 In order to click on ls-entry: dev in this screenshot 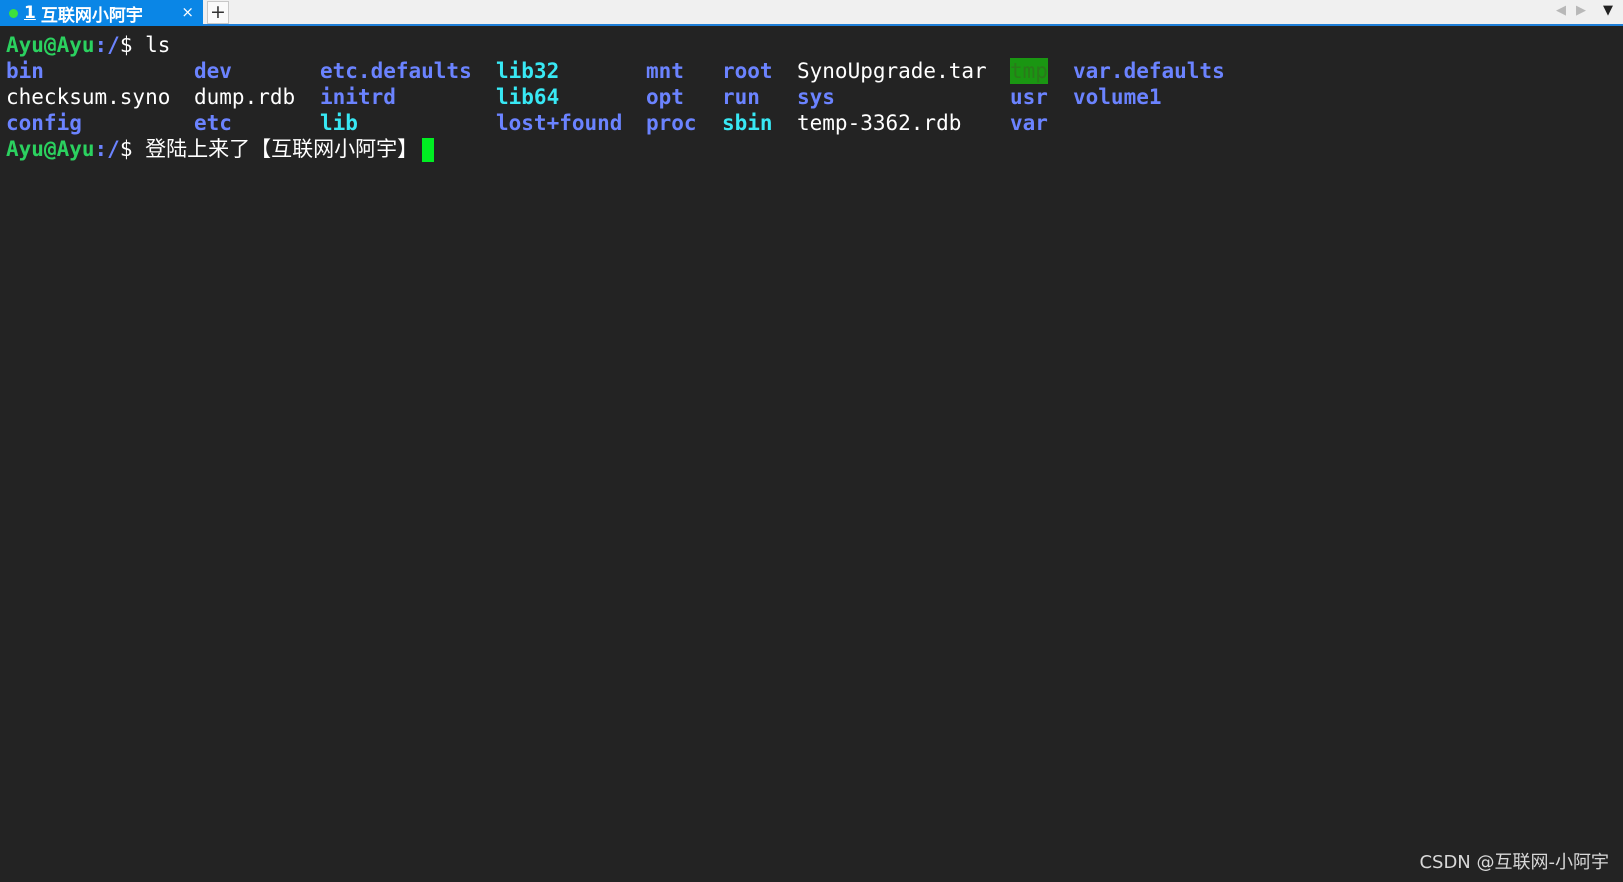, I will do `click(213, 71)`.